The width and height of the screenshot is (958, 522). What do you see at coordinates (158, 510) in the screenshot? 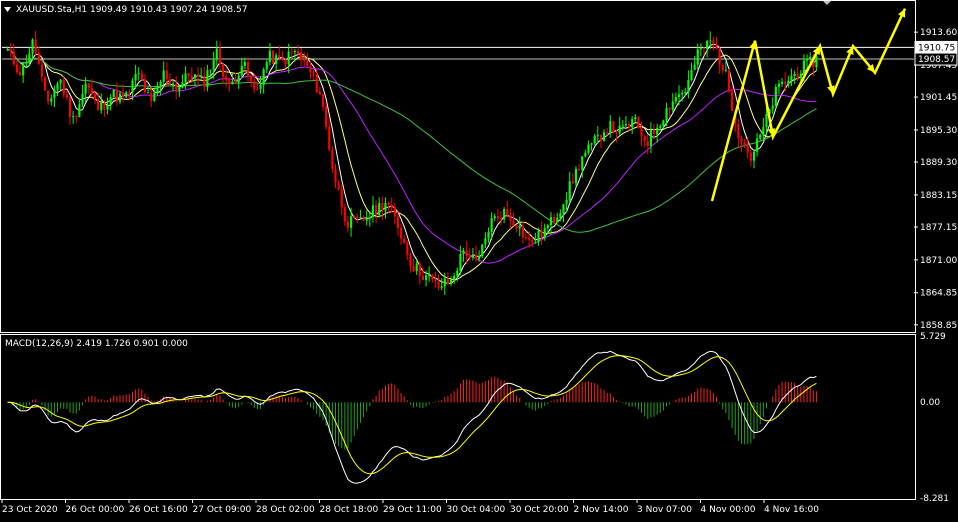
I see `time-tick-label: 26 Oct 16:00` at bounding box center [158, 510].